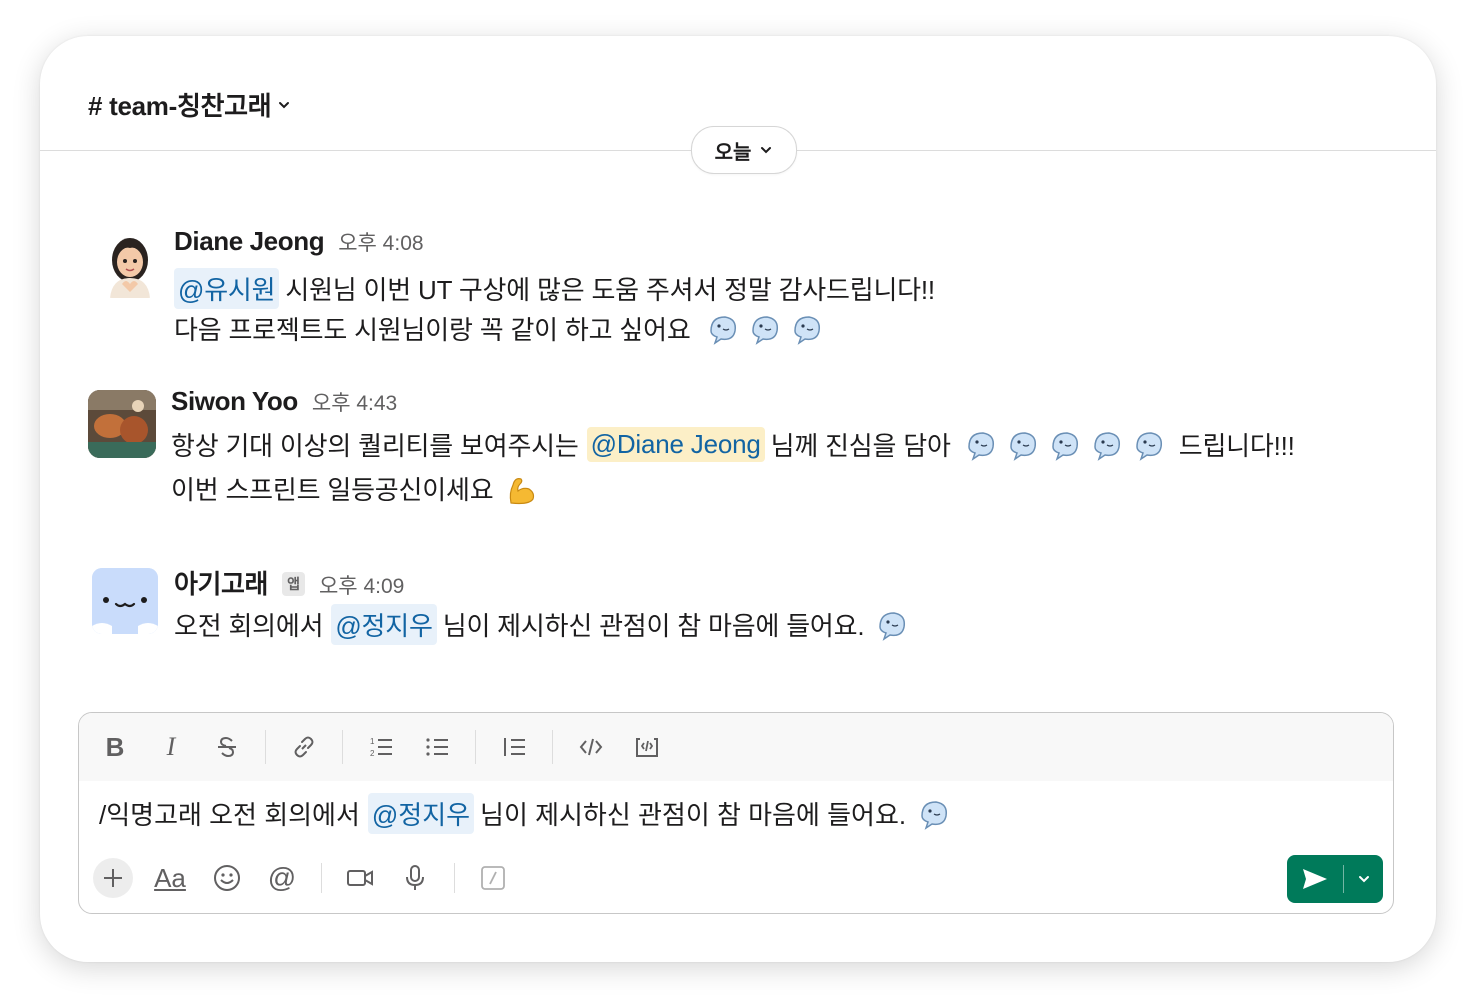 The width and height of the screenshot is (1476, 1006). I want to click on message-time: 오후 4:43, so click(354, 402).